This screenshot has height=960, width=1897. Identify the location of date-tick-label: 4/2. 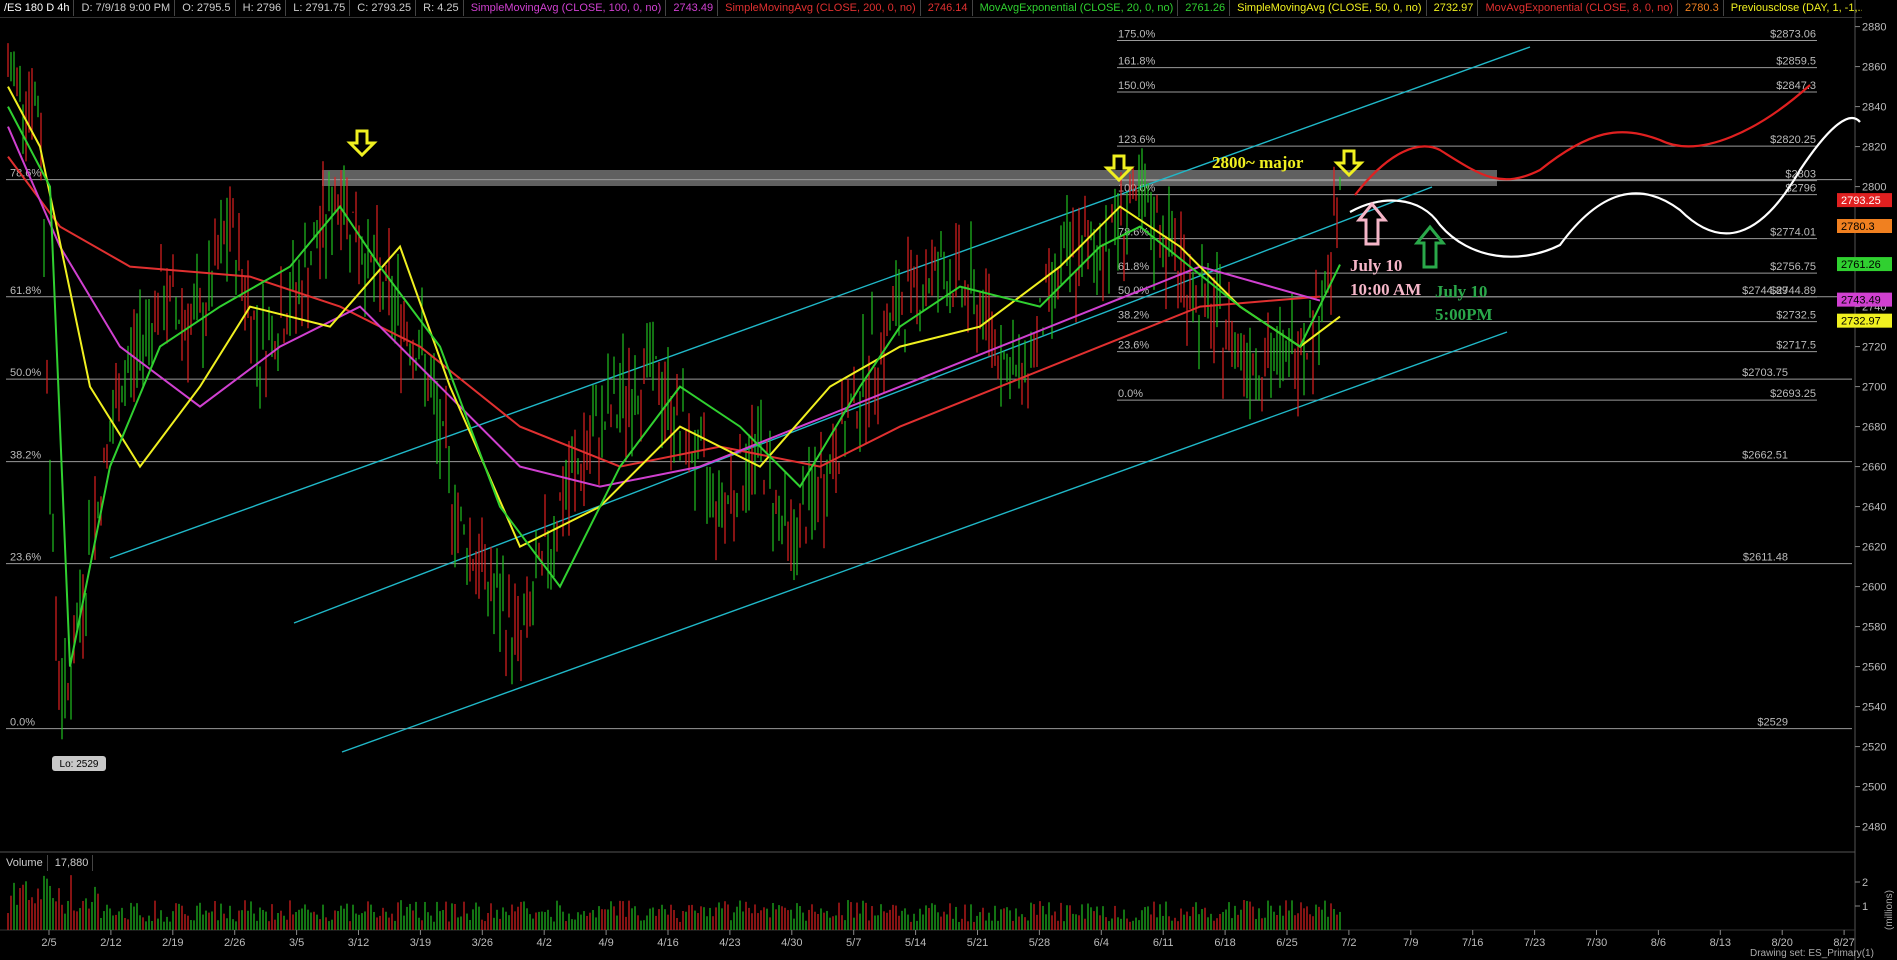
(544, 943).